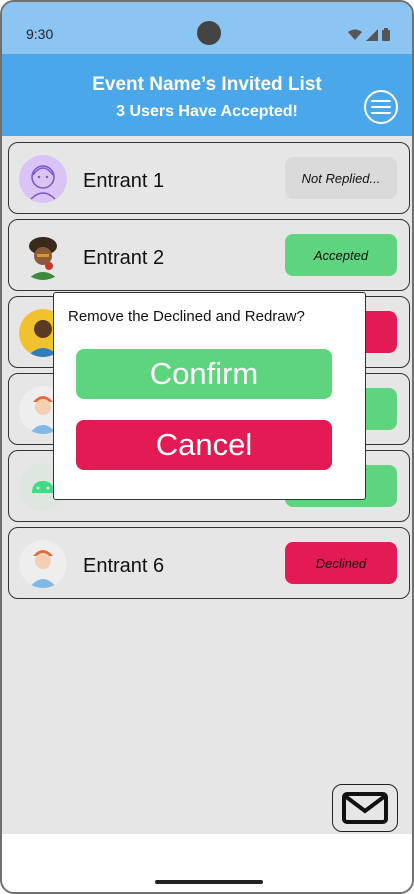 The image size is (414, 894). I want to click on hamburger-menu-icon, so click(381, 107).